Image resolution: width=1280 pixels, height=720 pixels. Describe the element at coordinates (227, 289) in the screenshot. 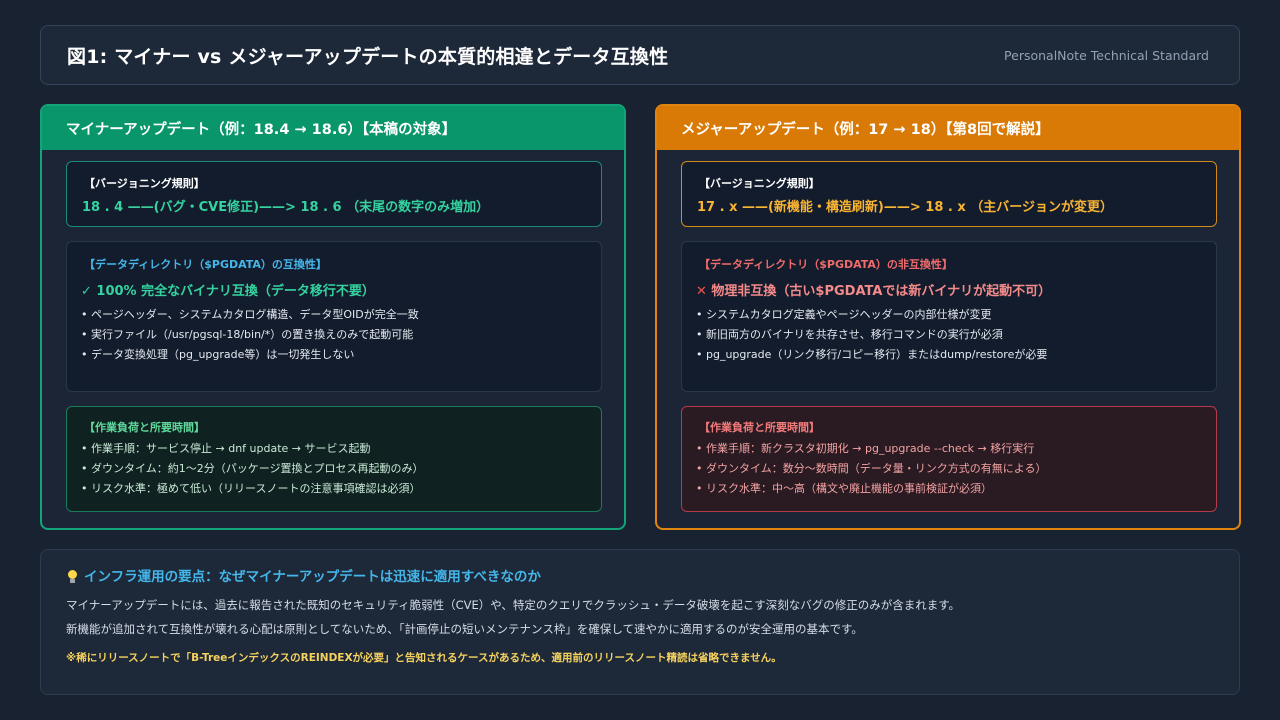

I see `minor-compat-verdict: 100% 完全なバイナリ互換（データ移行不要）` at that location.